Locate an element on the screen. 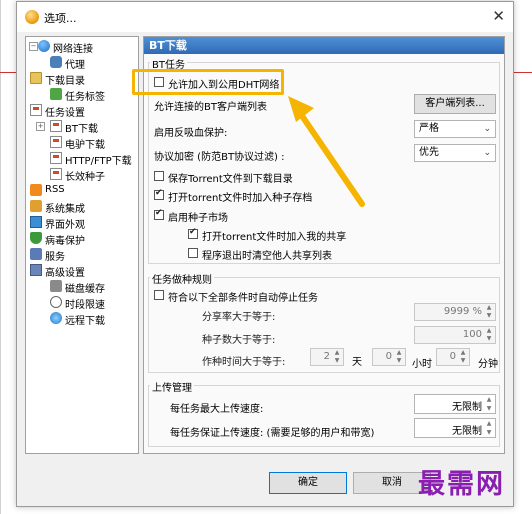 The width and height of the screenshot is (532, 514). watermark-logo: 最需网 is located at coordinates (461, 484).